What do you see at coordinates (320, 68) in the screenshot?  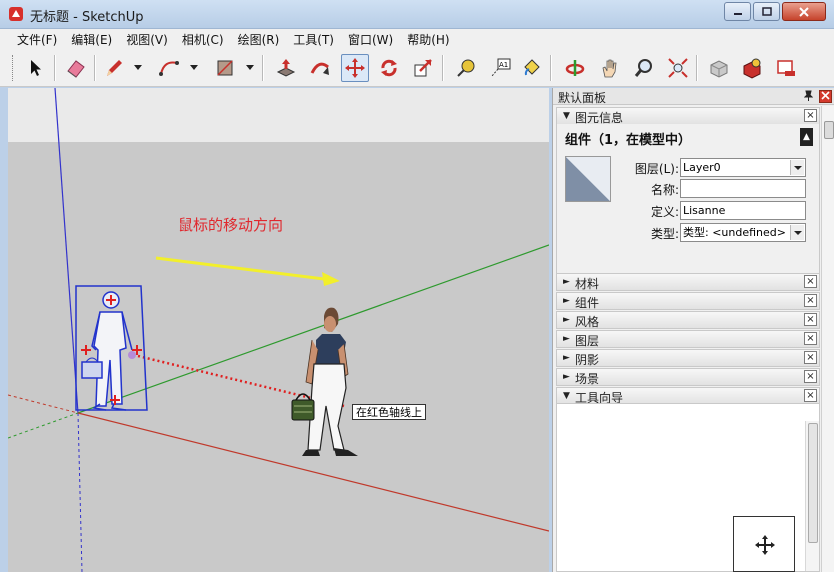 I see `follow-me-tool-button` at bounding box center [320, 68].